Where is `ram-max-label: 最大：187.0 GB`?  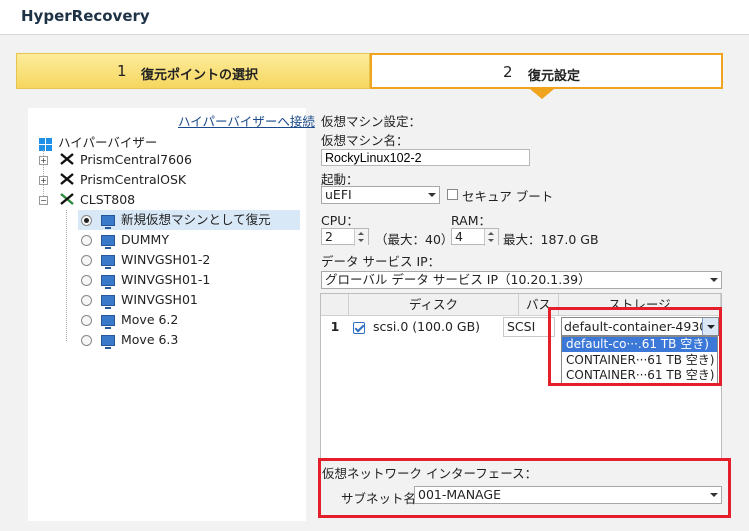
ram-max-label: 最大：187.0 GB is located at coordinates (551, 239).